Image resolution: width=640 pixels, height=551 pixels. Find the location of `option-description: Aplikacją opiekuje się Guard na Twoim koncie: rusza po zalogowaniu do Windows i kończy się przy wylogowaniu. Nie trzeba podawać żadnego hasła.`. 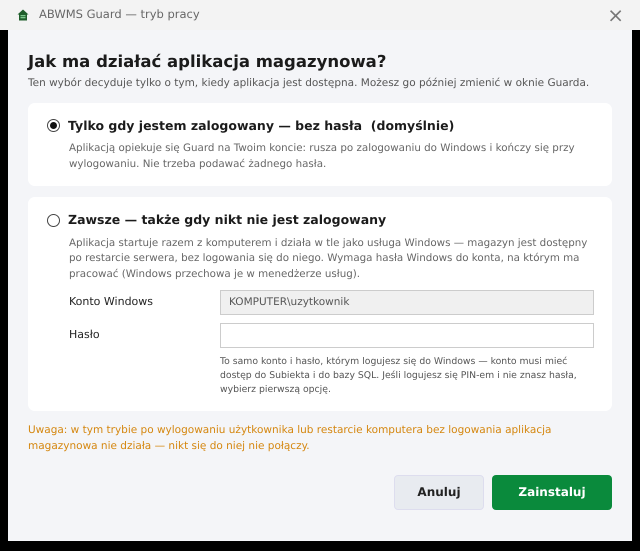

option-description: Aplikacją opiekuje się Guard na Twoim koncie: rusza po zalogowaniu do Windows i kończy się przy wylogowaniu. Nie trzeba podawać żadnego hasła. is located at coordinates (322, 156).